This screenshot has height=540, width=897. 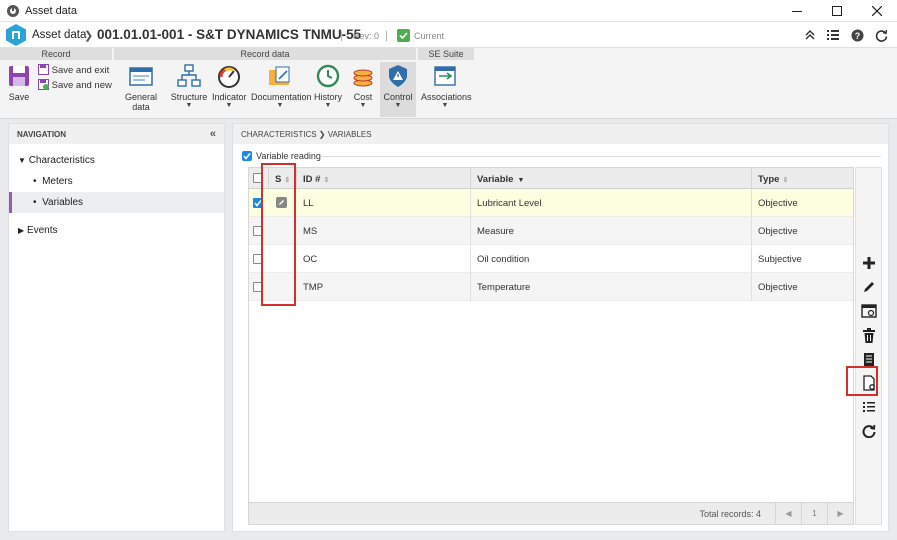 I want to click on close-icon, so click(x=877, y=11).